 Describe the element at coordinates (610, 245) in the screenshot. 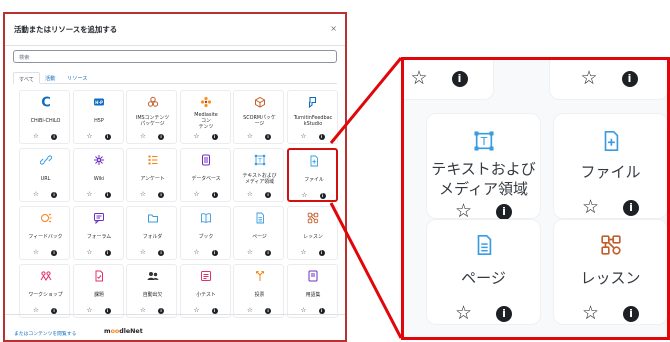

I see `lesson-icon` at that location.